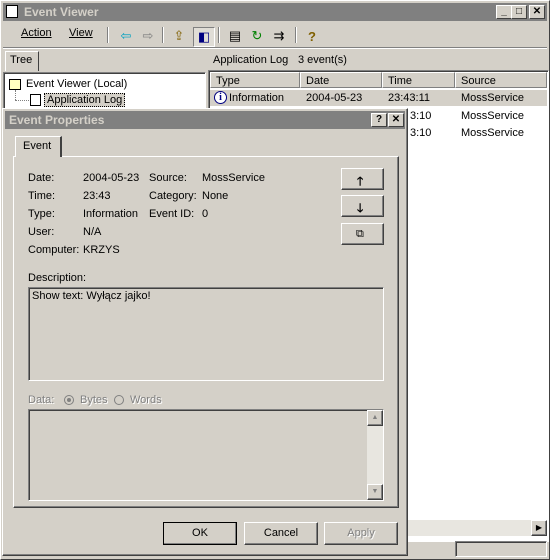 The width and height of the screenshot is (550, 560). Describe the element at coordinates (76, 84) in the screenshot. I see `tree-root-label: Event Viewer (Local)` at that location.